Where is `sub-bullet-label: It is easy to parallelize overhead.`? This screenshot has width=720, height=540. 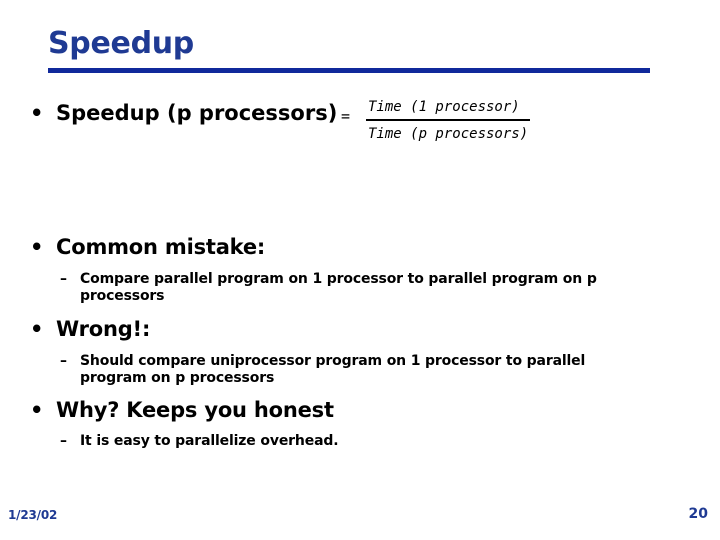
sub-bullet-label: It is easy to parallelize overhead. is located at coordinates (209, 441).